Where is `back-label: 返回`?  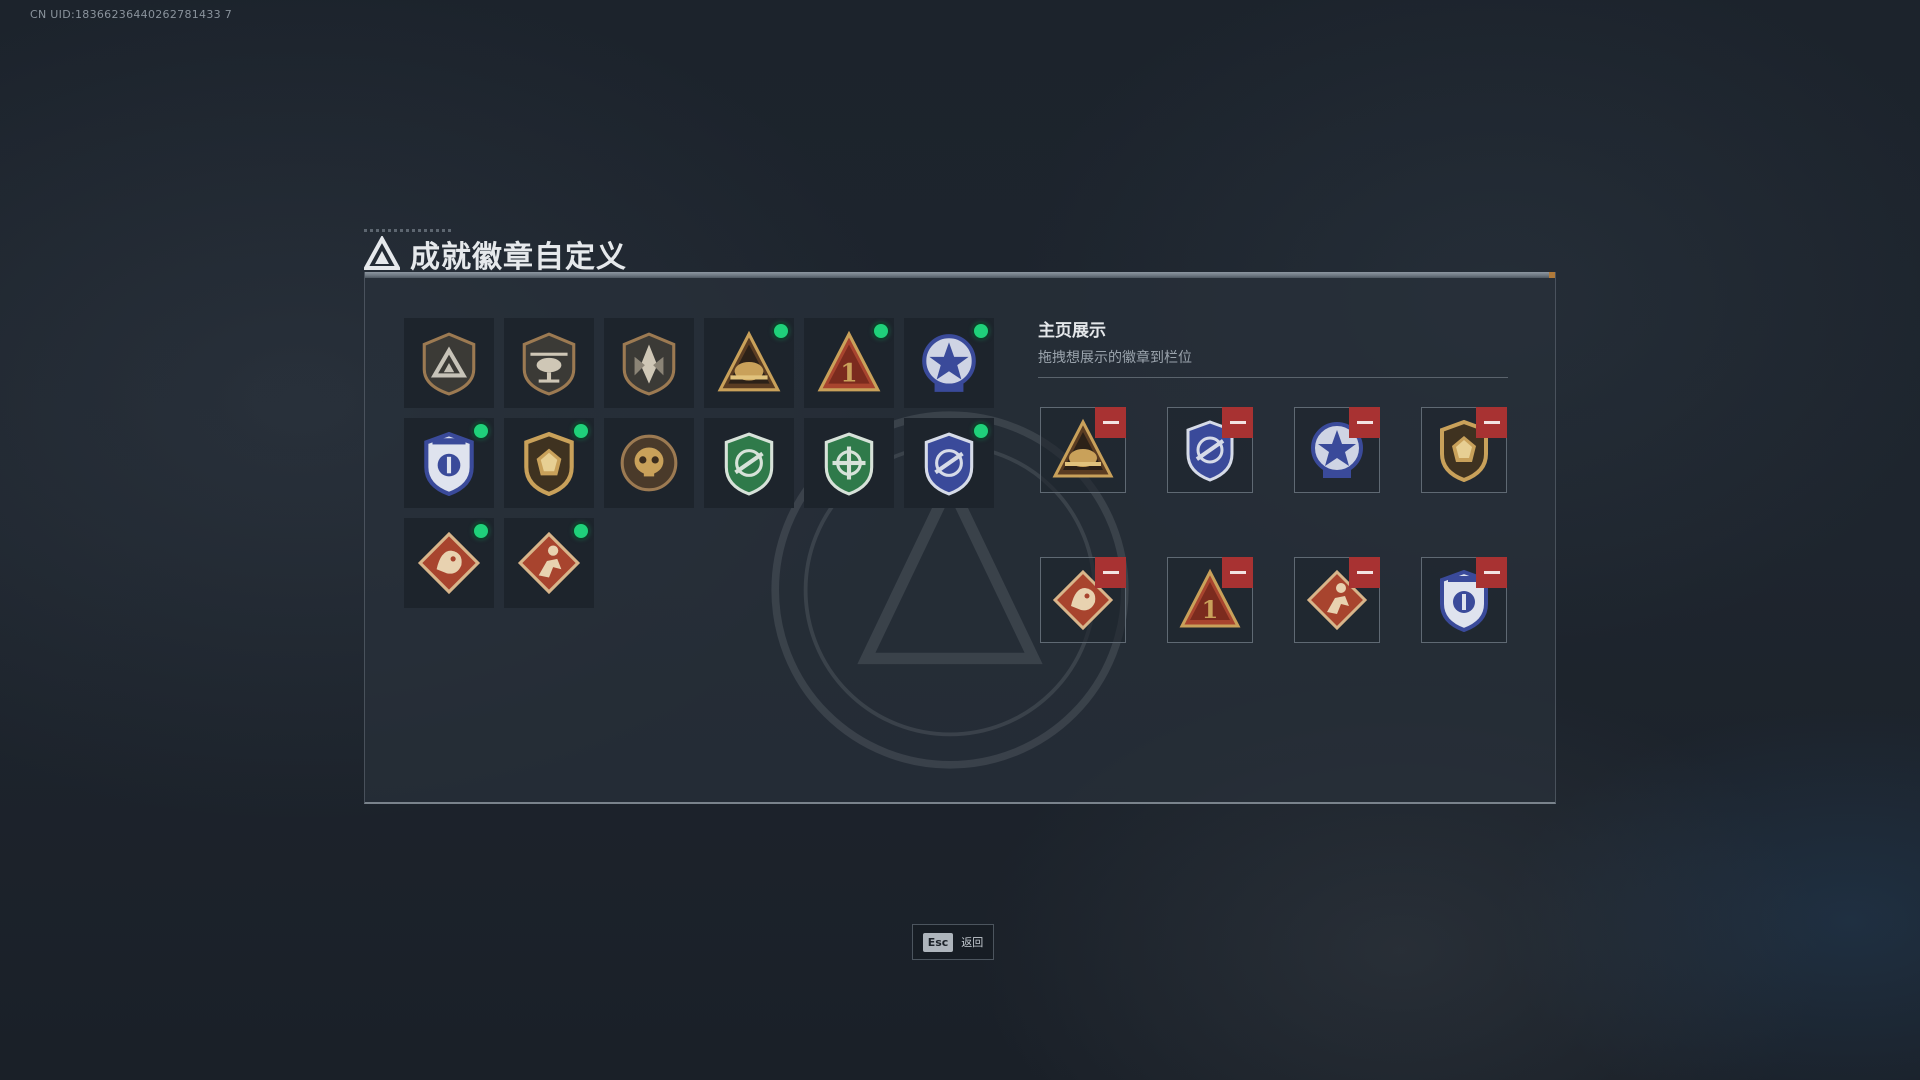
back-label: 返回 is located at coordinates (972, 942).